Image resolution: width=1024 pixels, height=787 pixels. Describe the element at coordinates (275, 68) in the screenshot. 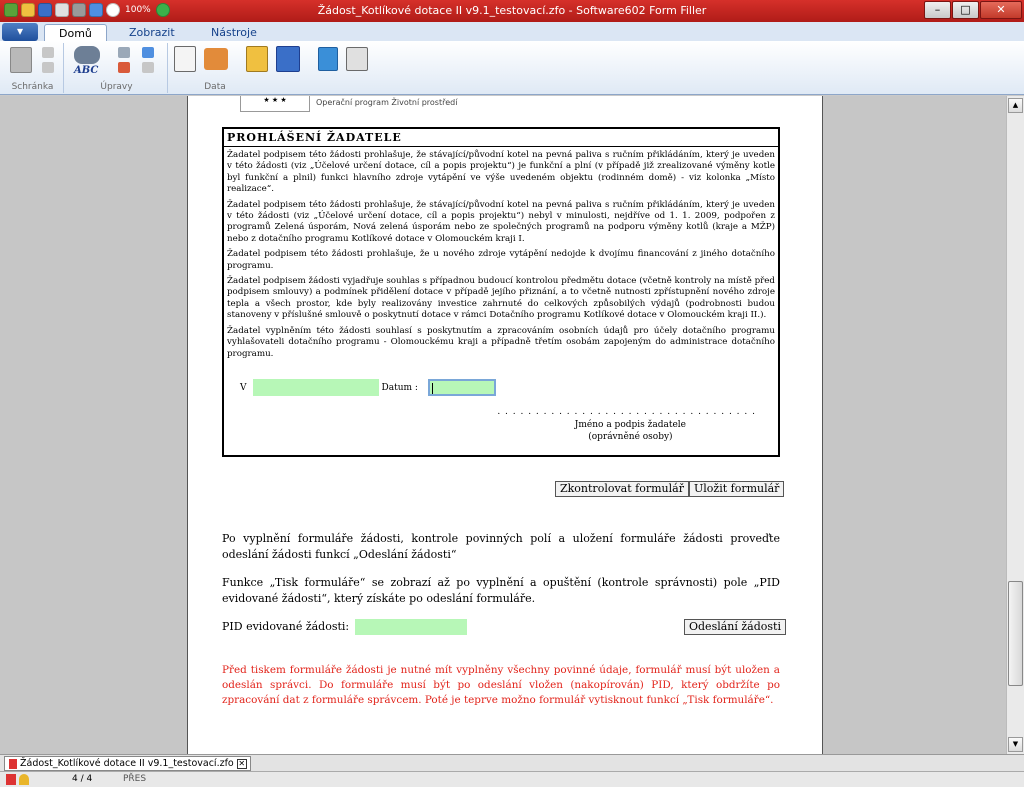

I see `group-data: Data` at that location.